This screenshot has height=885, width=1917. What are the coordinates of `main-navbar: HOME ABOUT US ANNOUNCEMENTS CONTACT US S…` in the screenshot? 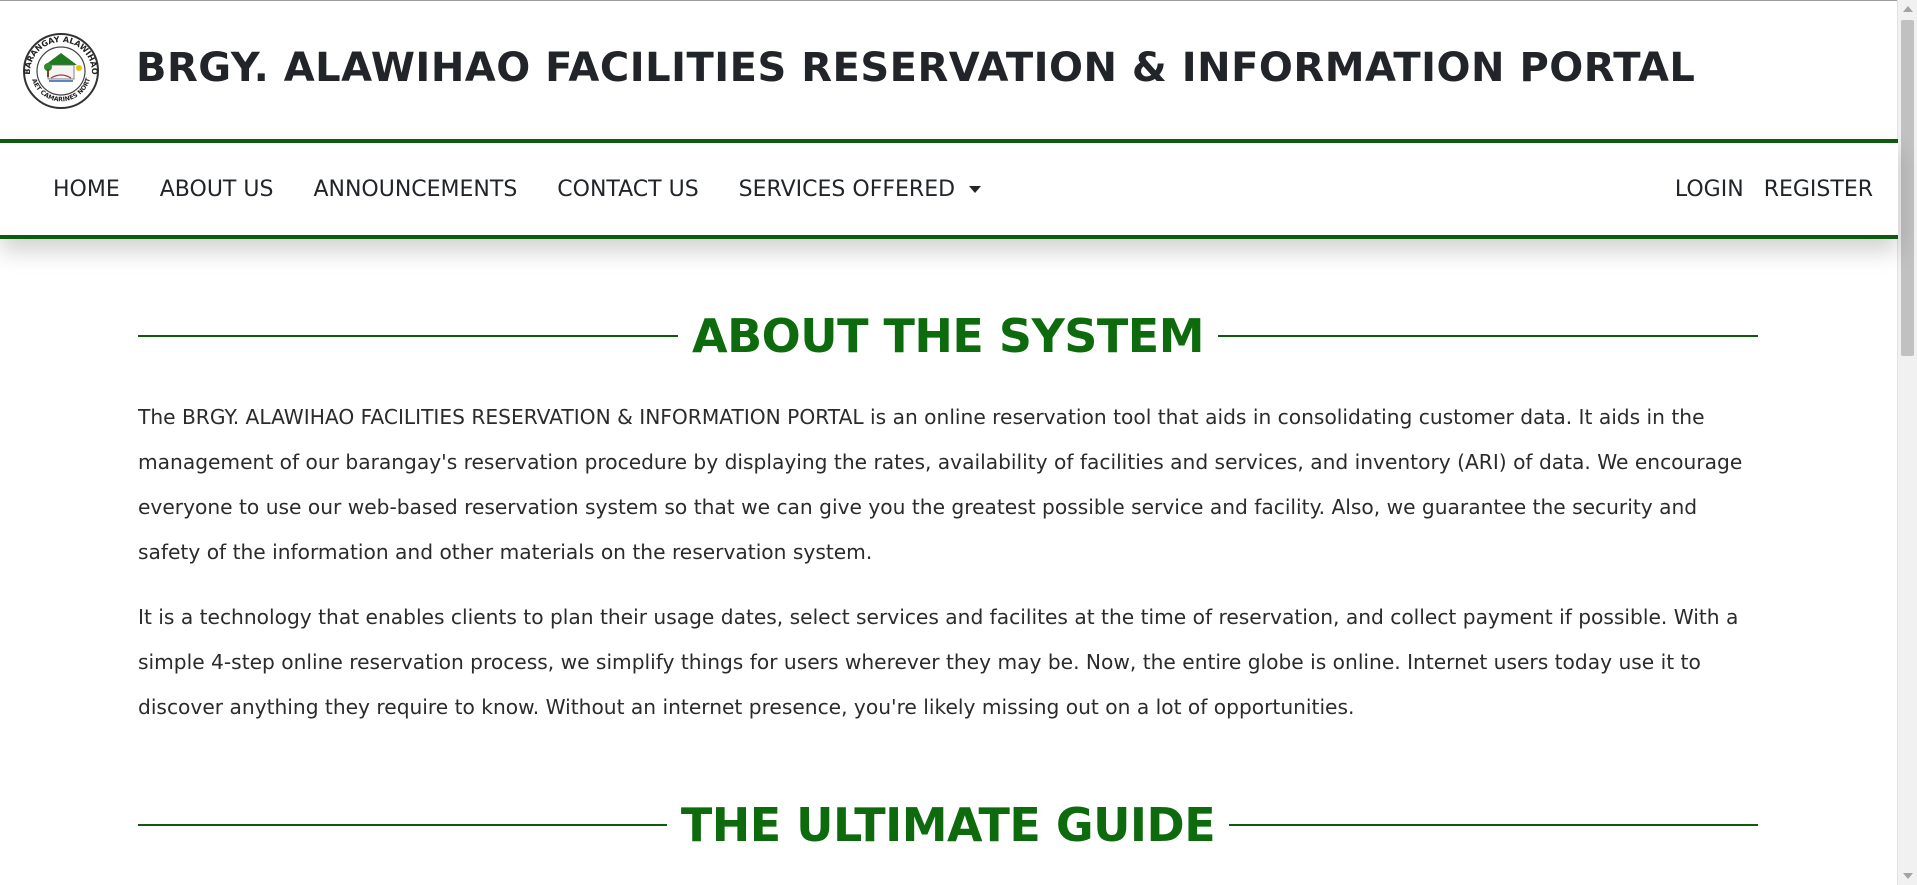 It's located at (949, 189).